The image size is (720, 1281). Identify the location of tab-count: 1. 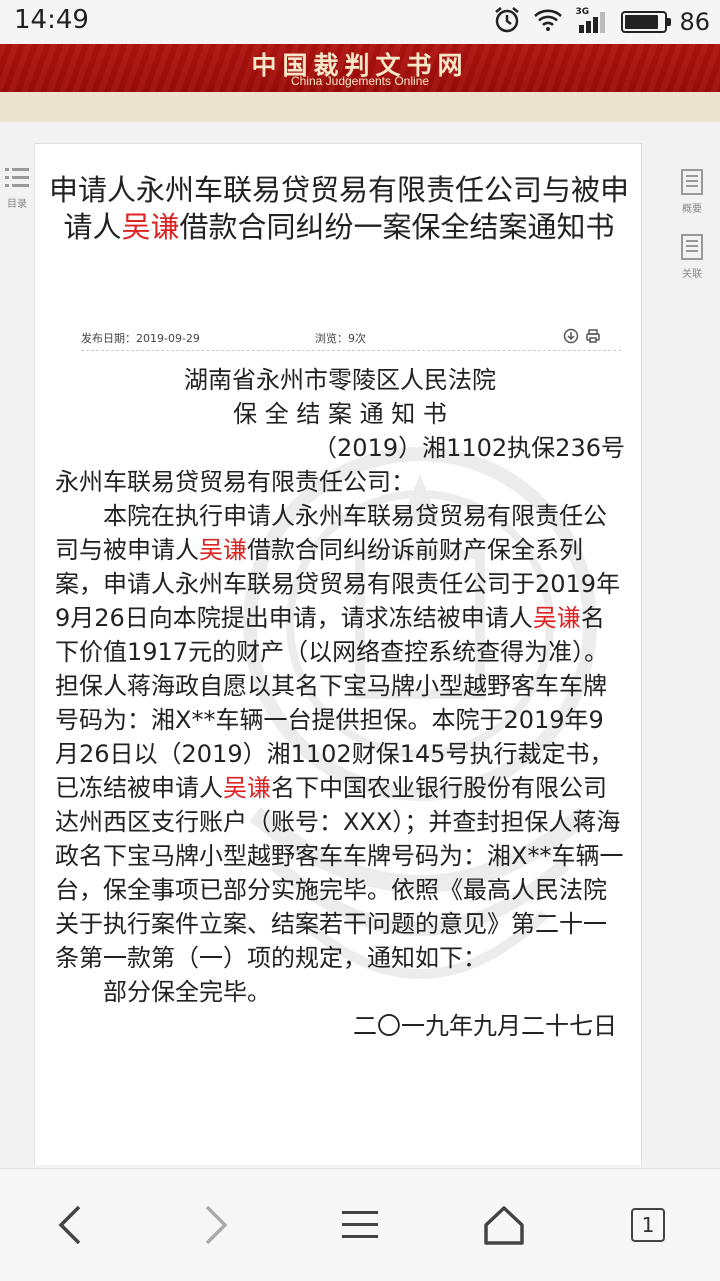
(648, 1225).